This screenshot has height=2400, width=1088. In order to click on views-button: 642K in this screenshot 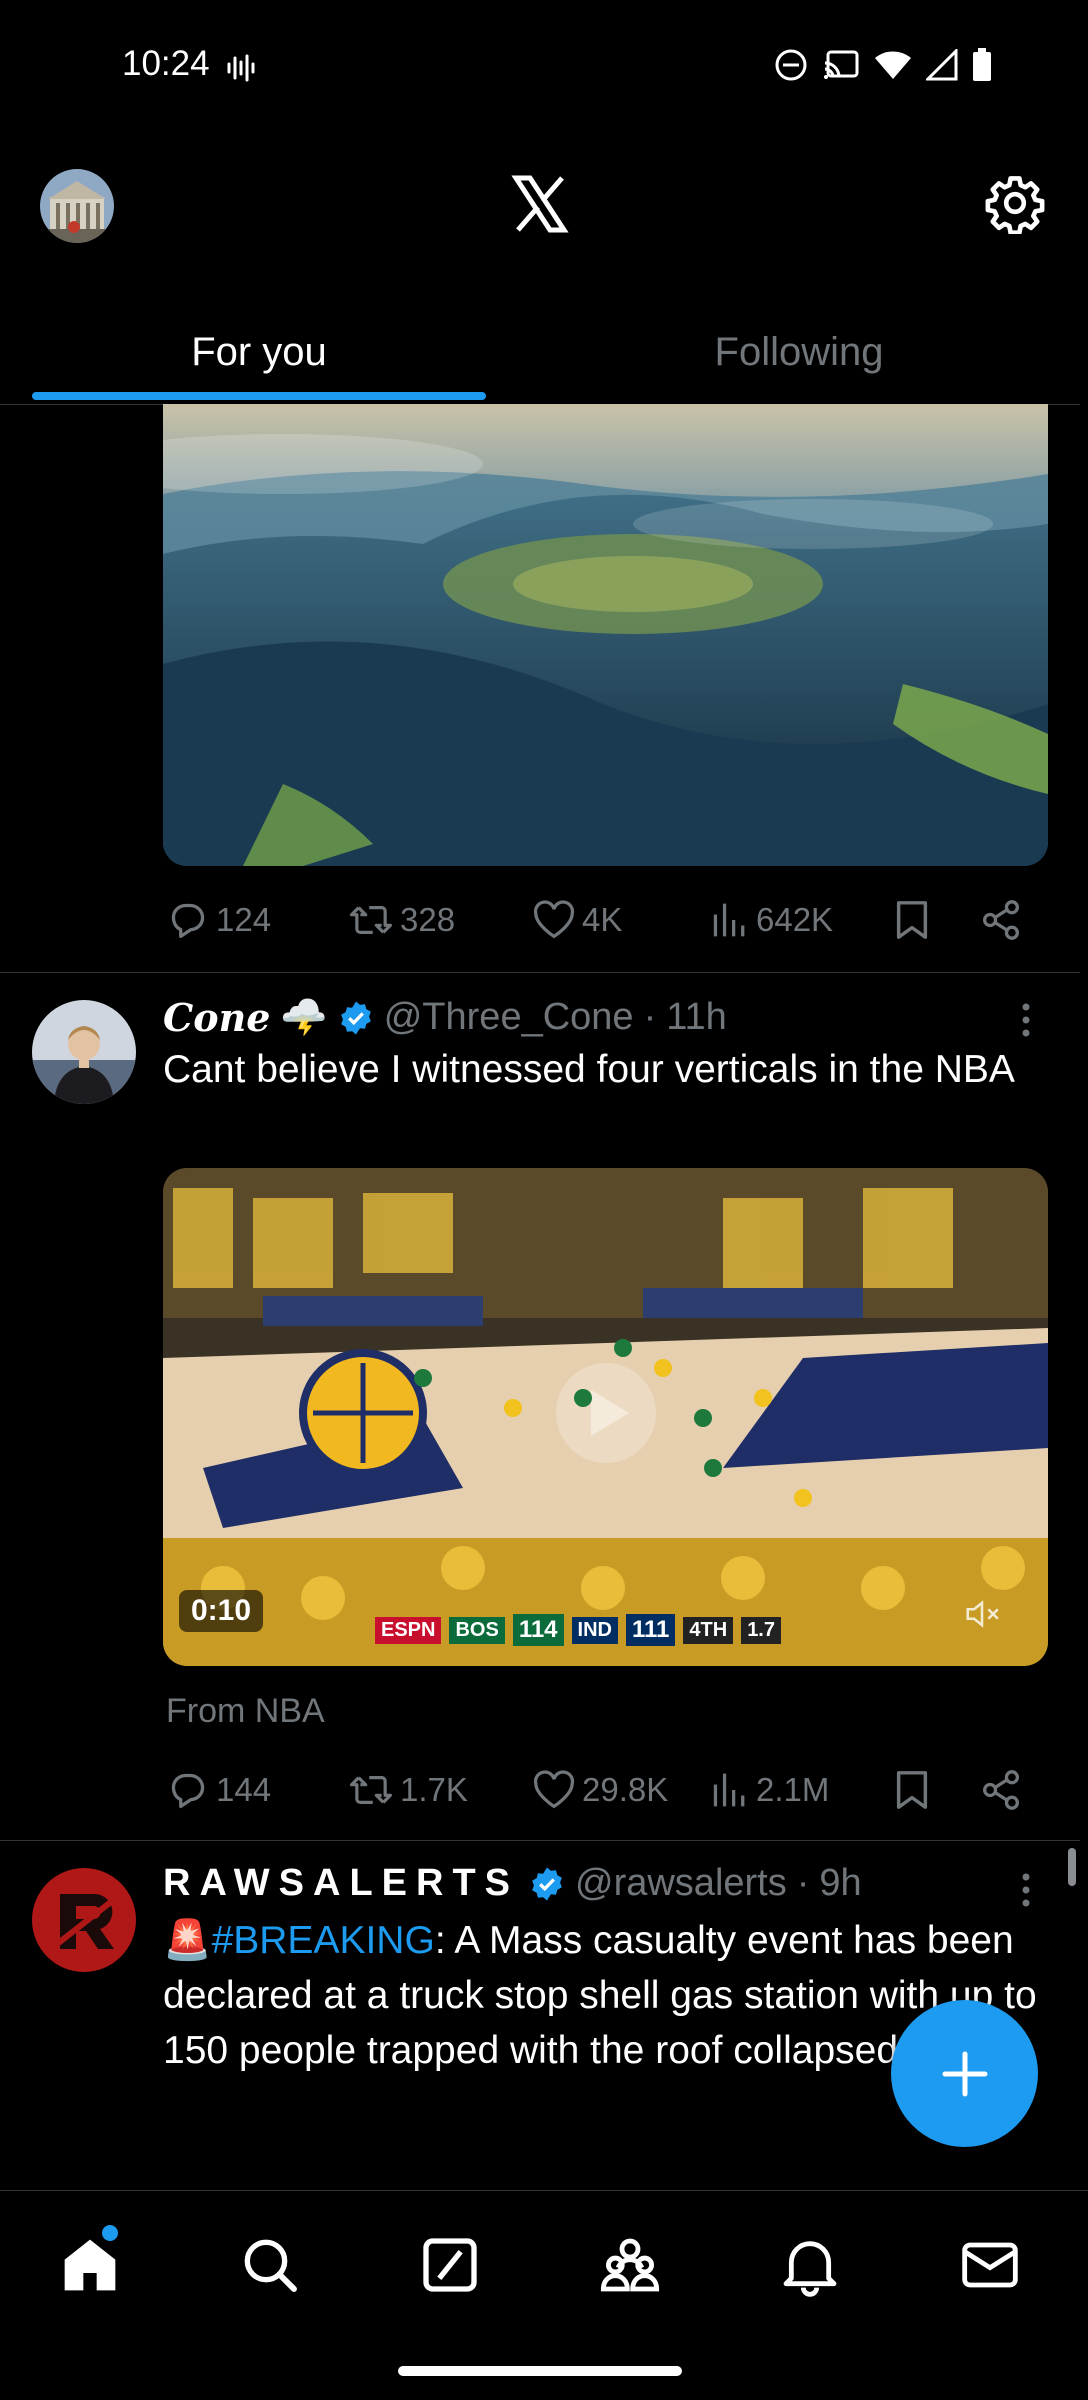, I will do `click(771, 920)`.